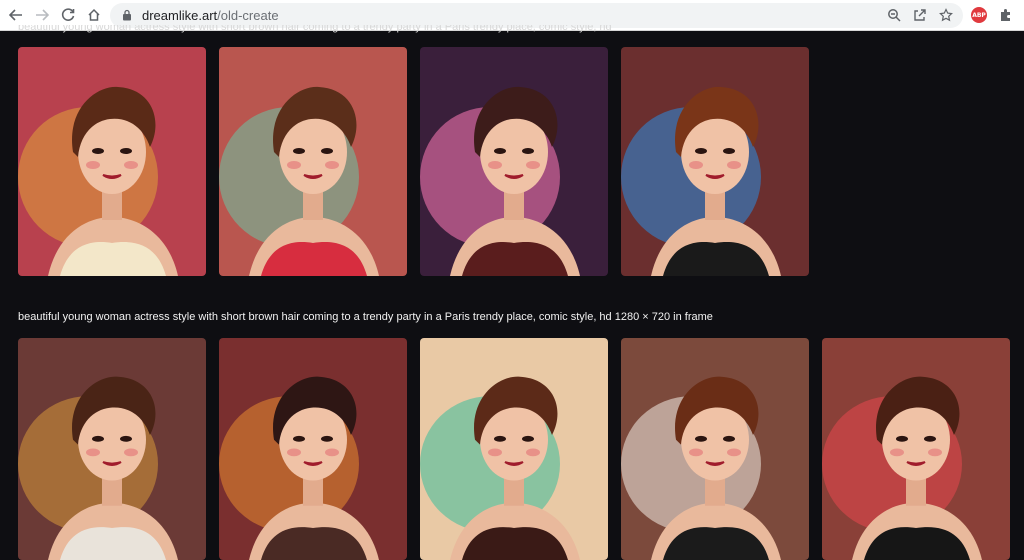 The image size is (1024, 560). I want to click on adblock-plus-icon: ABP, so click(979, 15).